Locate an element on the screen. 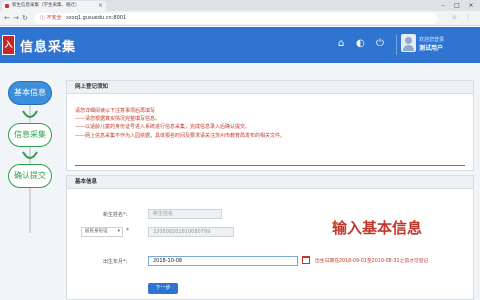 The width and height of the screenshot is (480, 300). basic-info-heading: 基本信息 is located at coordinates (270, 182).